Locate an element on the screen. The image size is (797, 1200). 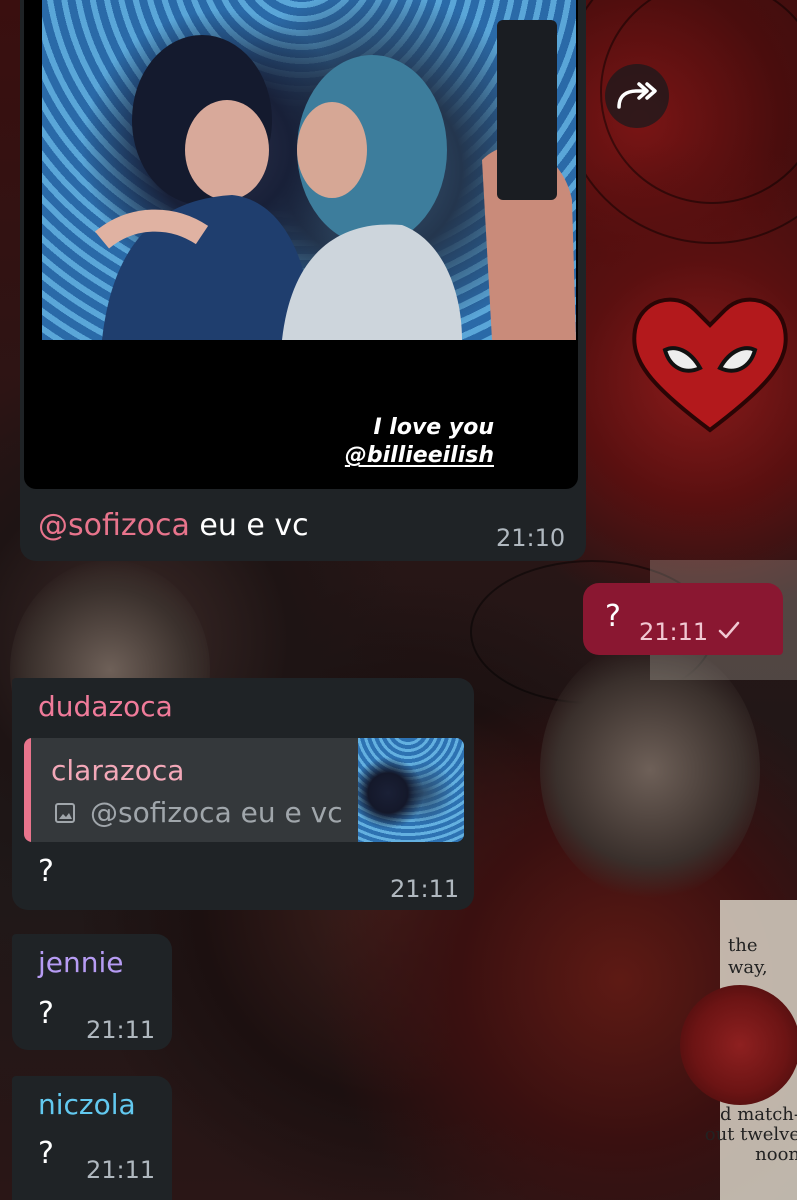
image-icon is located at coordinates (65, 813).